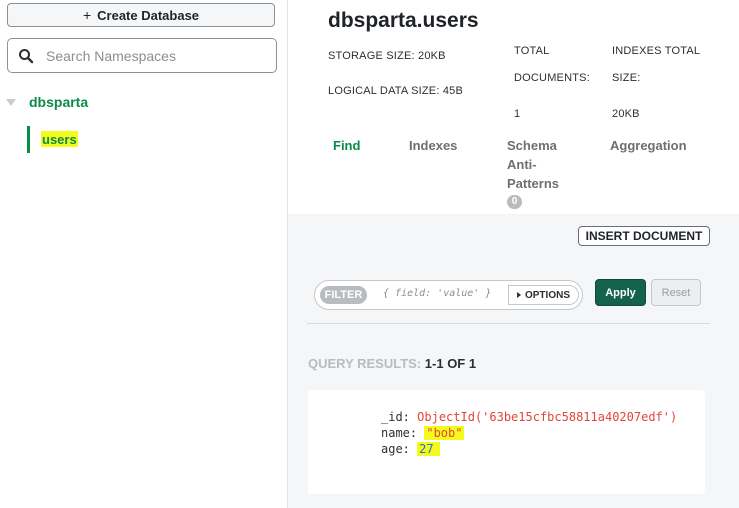 The height and width of the screenshot is (508, 739). Describe the element at coordinates (346, 145) in the screenshot. I see `tab-find: Find` at that location.